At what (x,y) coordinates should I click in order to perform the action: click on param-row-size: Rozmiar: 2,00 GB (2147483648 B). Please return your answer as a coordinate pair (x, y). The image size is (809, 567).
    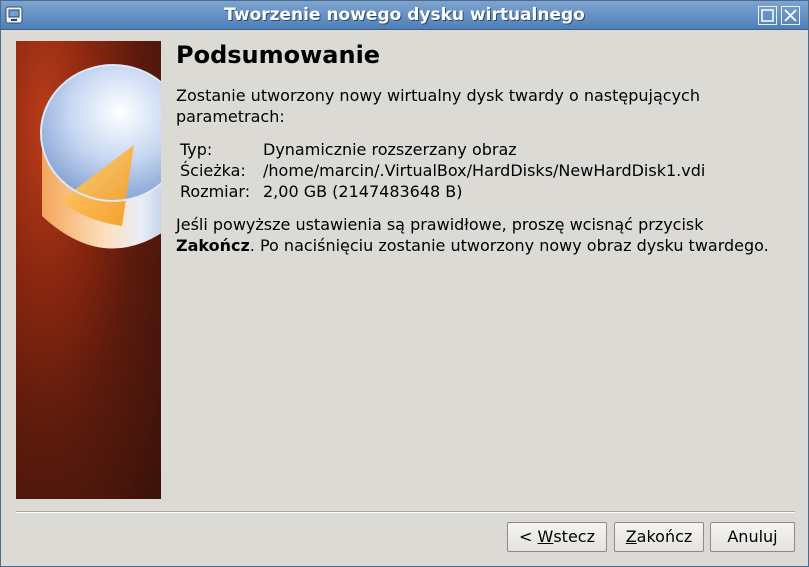
    Looking at the image, I should click on (442, 191).